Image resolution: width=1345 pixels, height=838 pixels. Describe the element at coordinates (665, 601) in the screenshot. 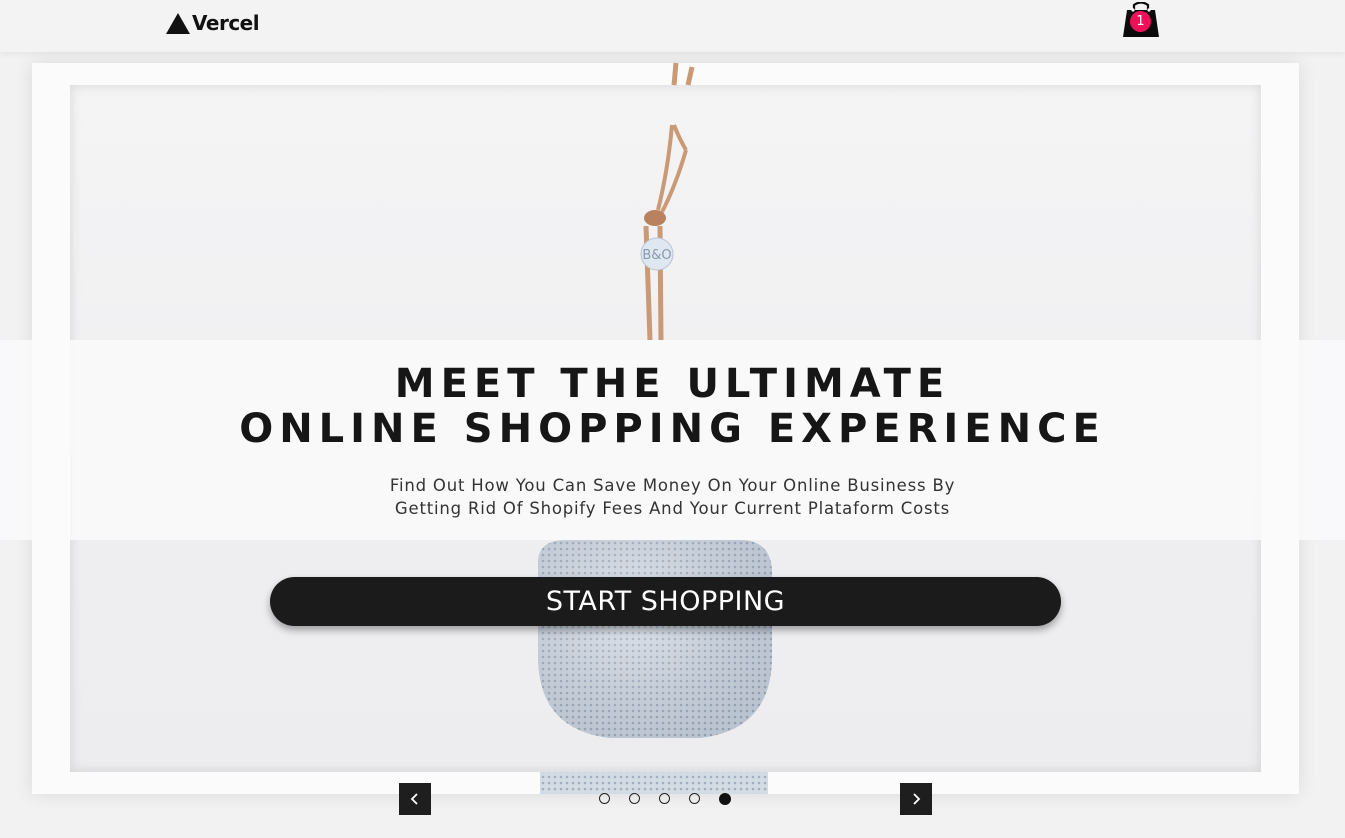

I see `start-shopping-button: START SHOPPING` at that location.